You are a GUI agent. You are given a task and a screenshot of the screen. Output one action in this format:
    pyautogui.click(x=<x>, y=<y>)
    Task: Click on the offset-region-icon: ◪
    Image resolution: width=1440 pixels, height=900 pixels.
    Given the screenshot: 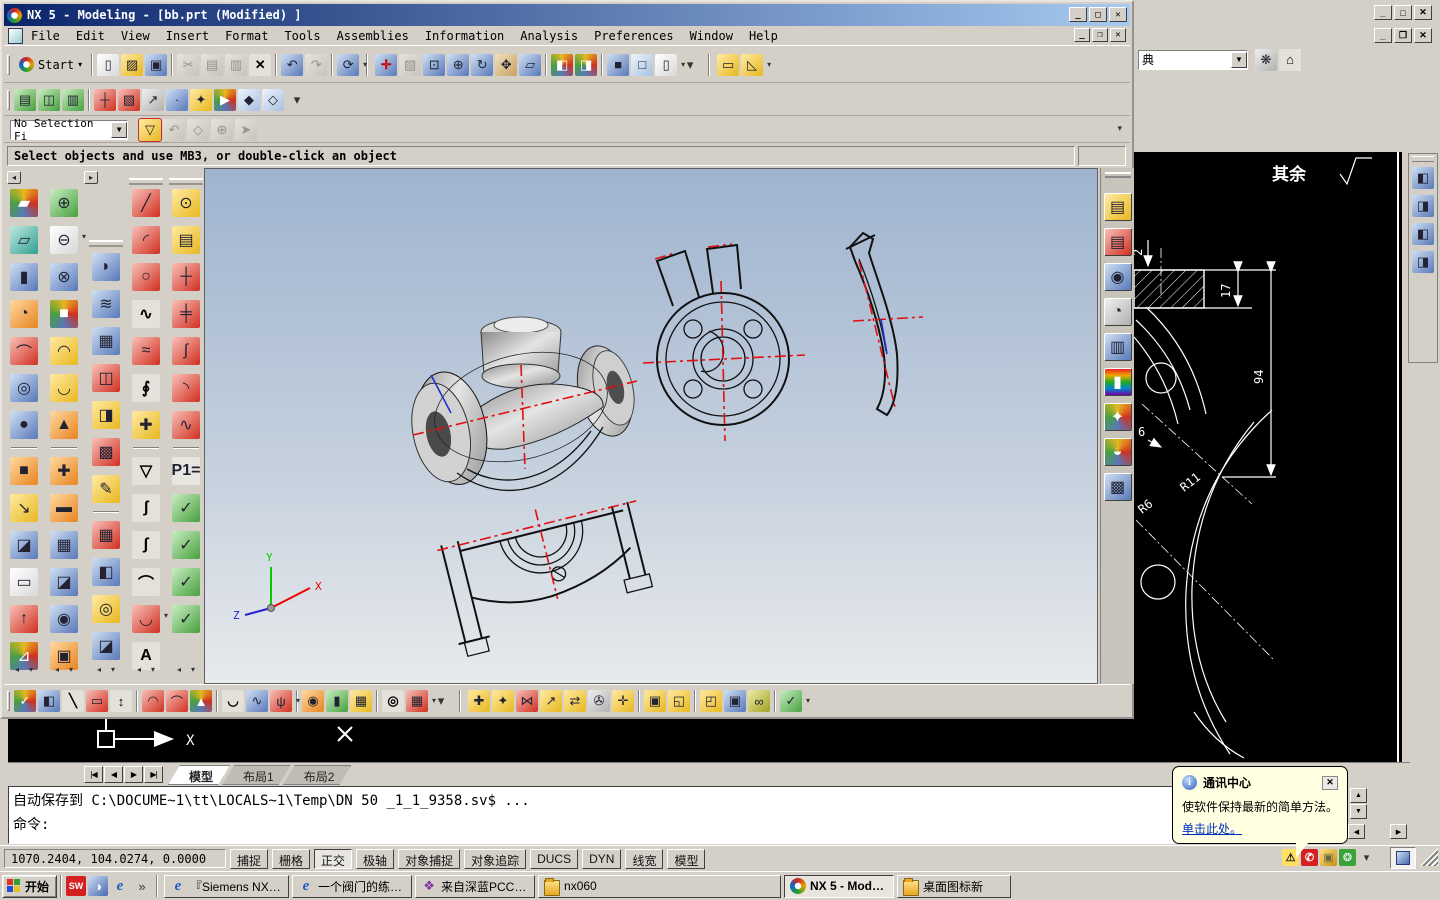 What is the action you would take?
    pyautogui.click(x=24, y=545)
    